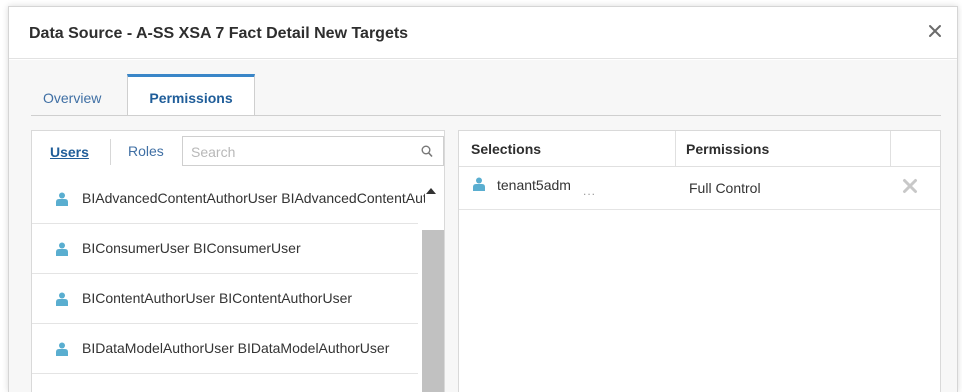 The width and height of the screenshot is (962, 392). I want to click on tab-permissions: Permissions, so click(191, 95).